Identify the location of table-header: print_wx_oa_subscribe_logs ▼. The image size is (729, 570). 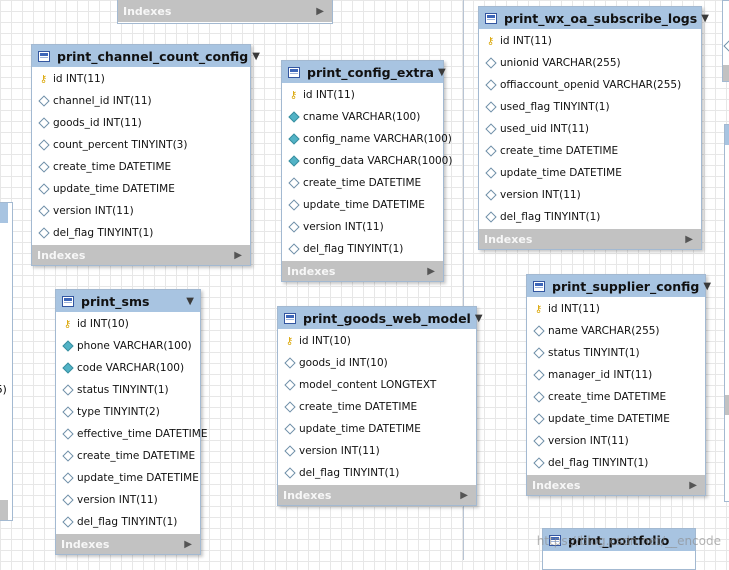
(594, 18).